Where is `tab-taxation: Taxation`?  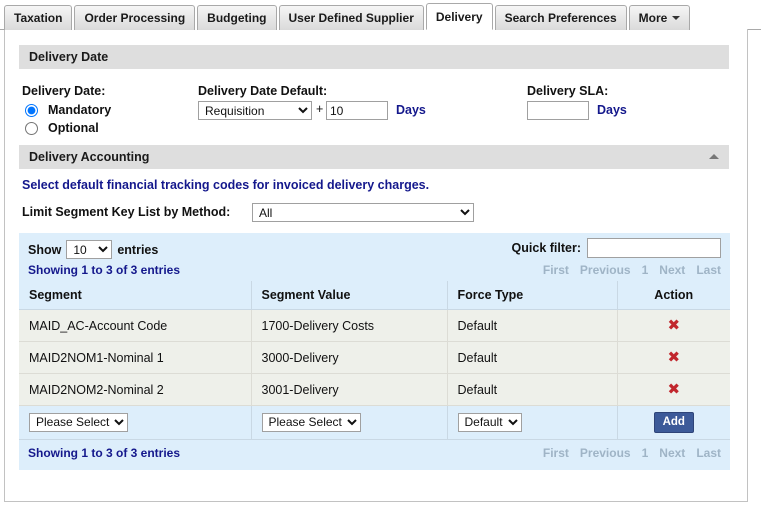
tab-taxation: Taxation is located at coordinates (38, 17).